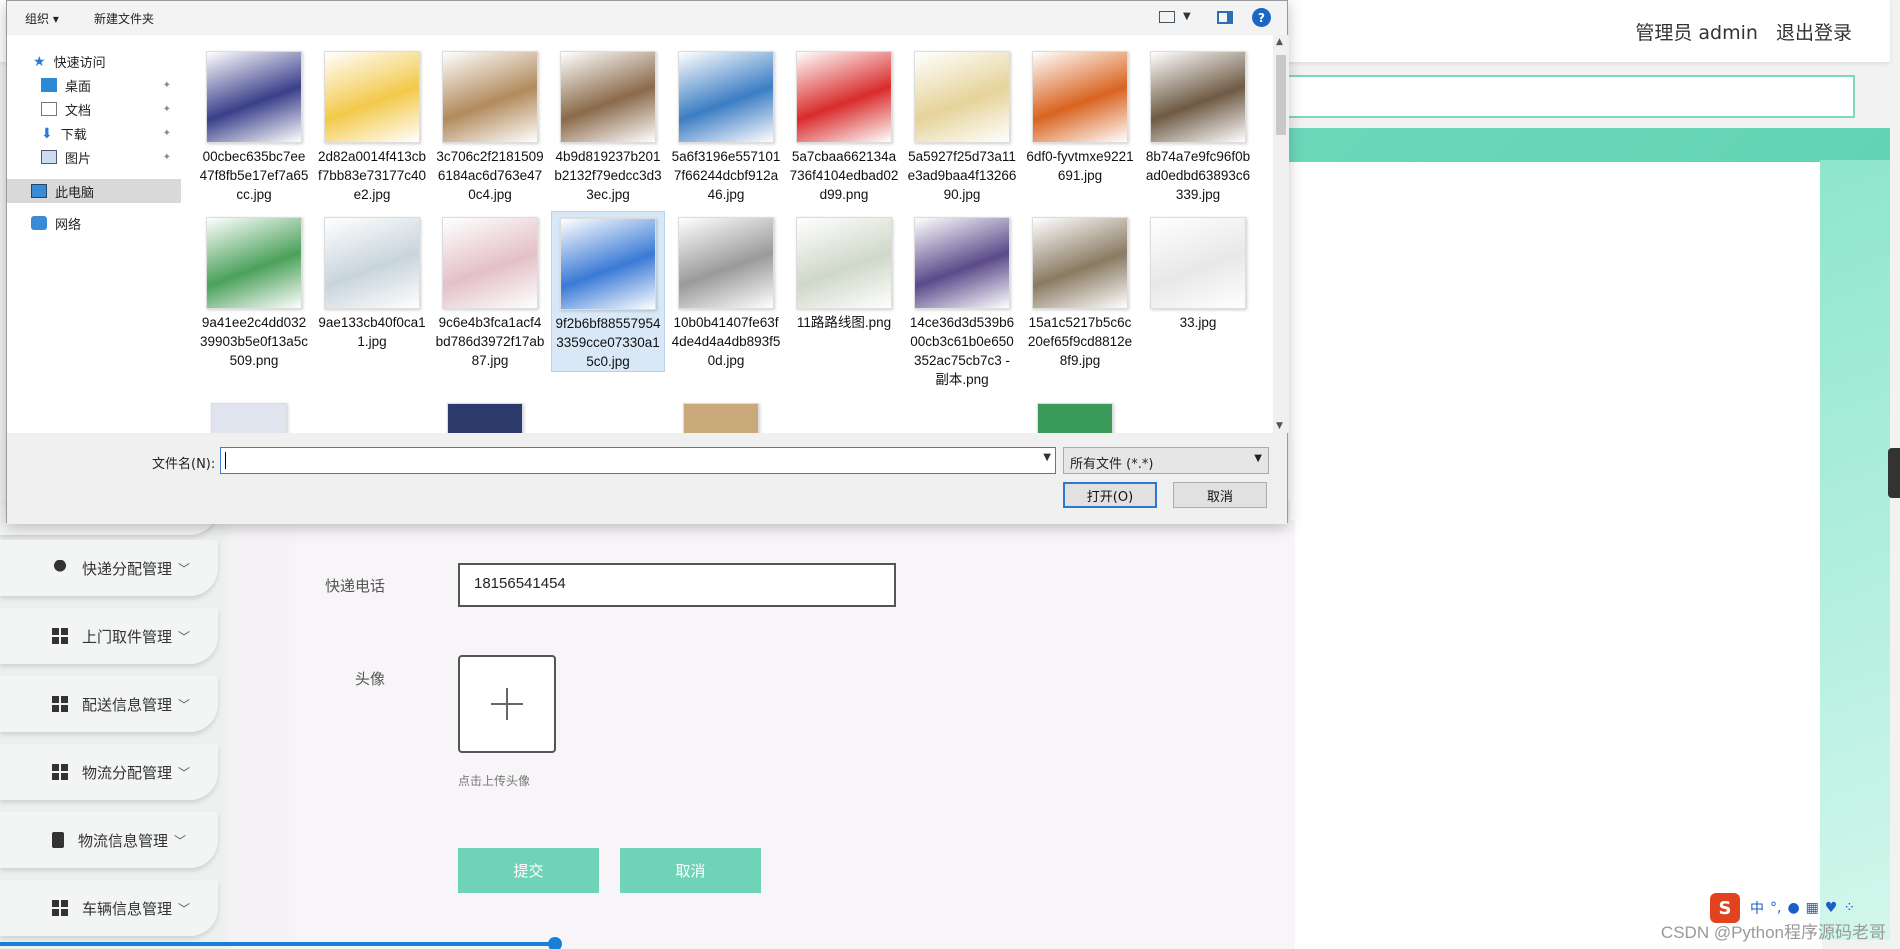 The height and width of the screenshot is (949, 1900). I want to click on avatar-upload, so click(507, 704).